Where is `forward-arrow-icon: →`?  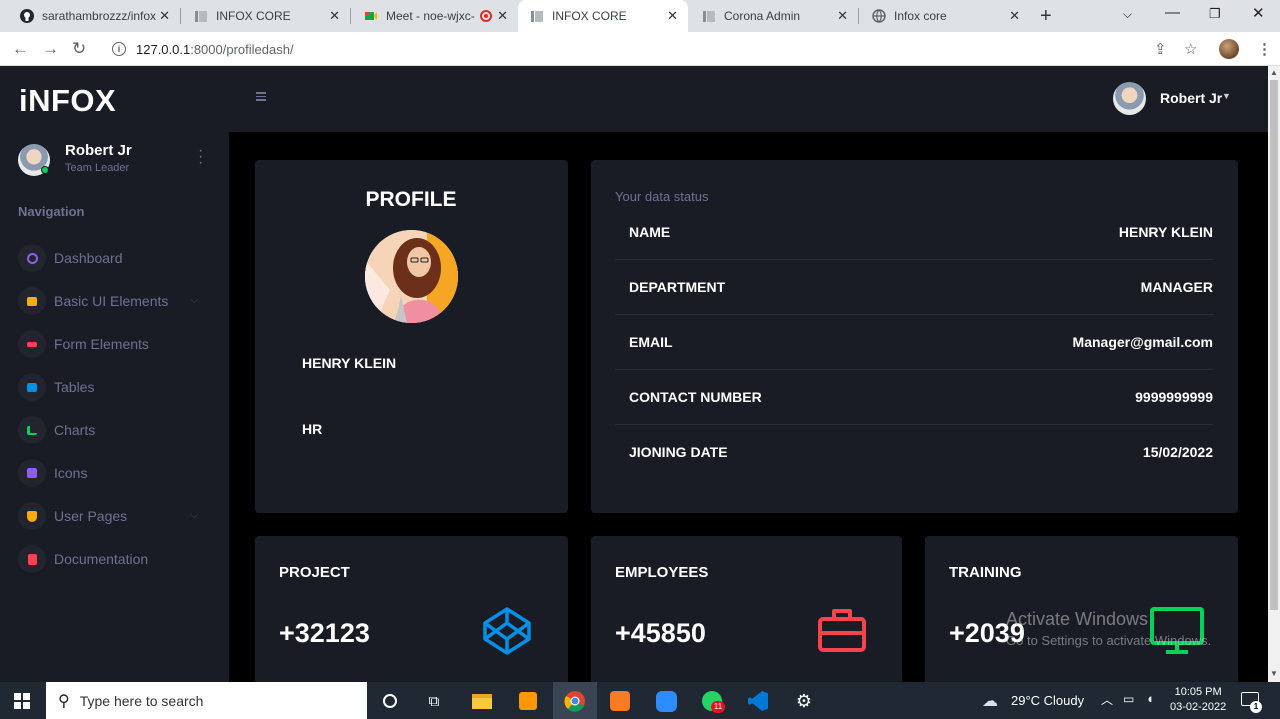
forward-arrow-icon: → is located at coordinates (50, 49).